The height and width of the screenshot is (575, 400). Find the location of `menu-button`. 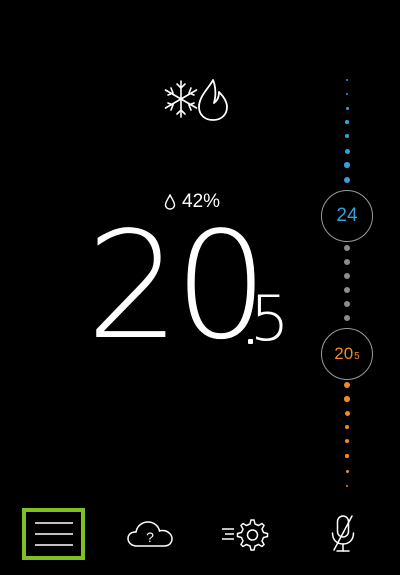

menu-button is located at coordinates (53, 534).